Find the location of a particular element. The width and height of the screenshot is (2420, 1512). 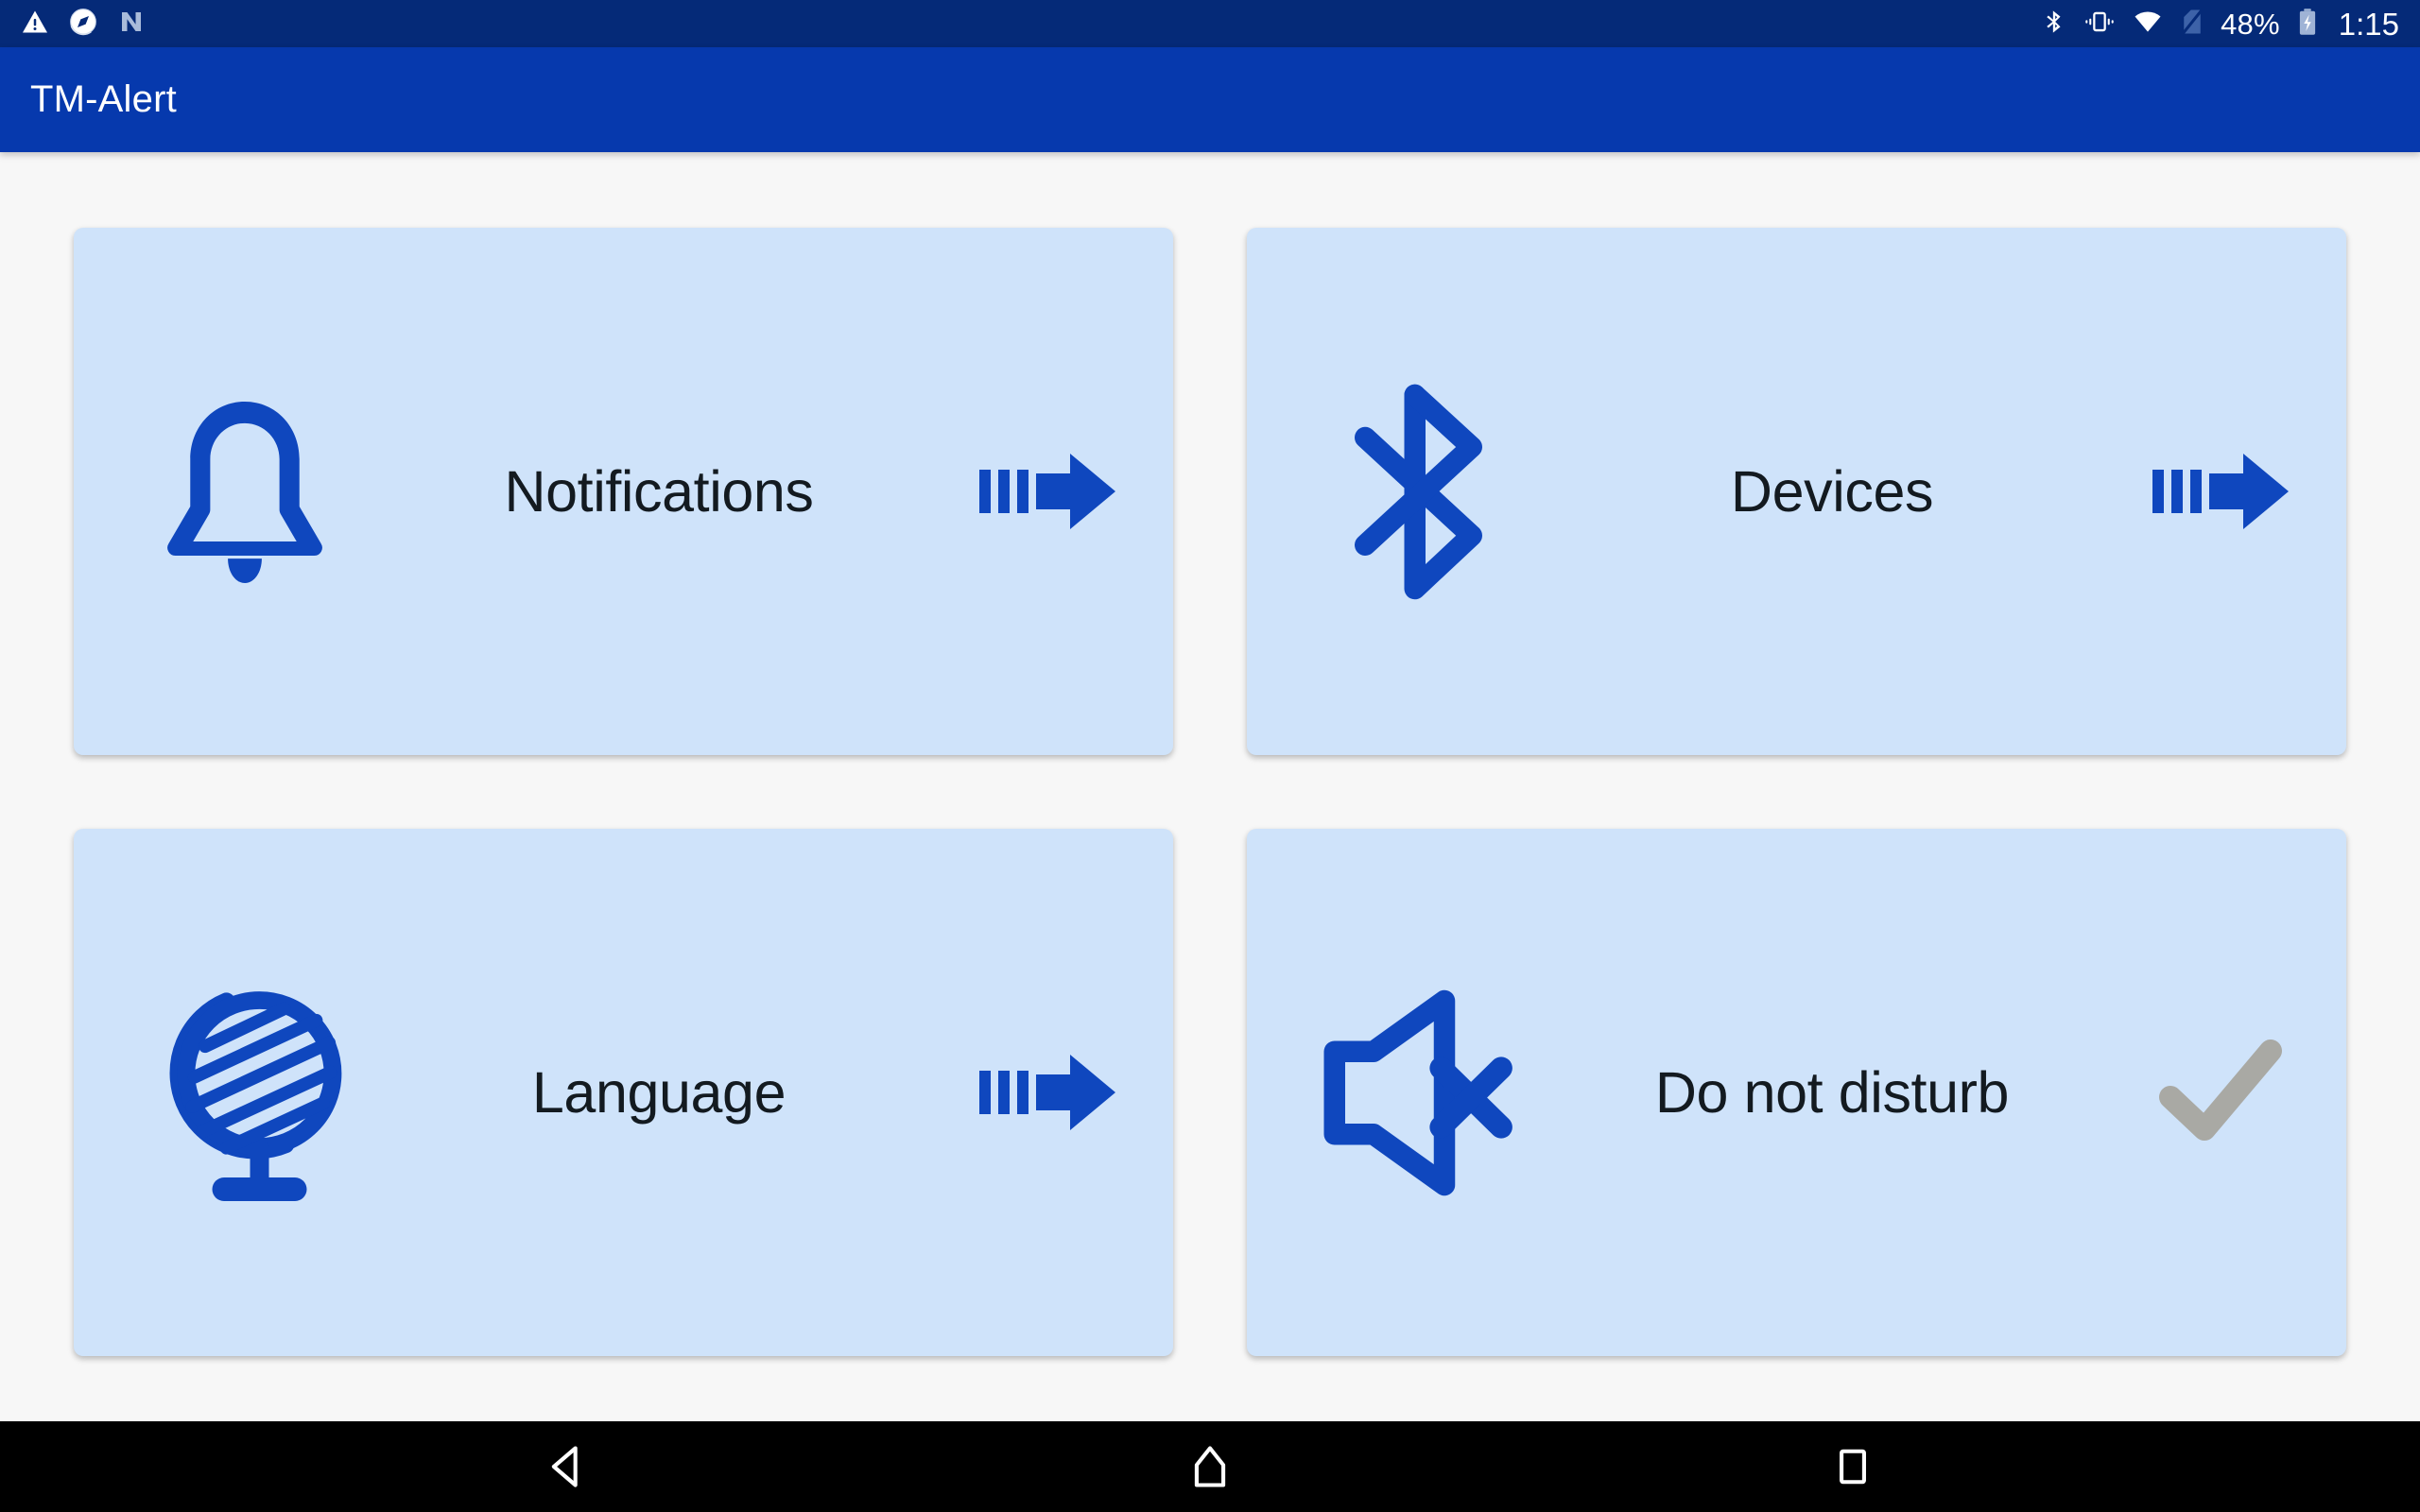

checkmark-icon is located at coordinates (2220, 1092).